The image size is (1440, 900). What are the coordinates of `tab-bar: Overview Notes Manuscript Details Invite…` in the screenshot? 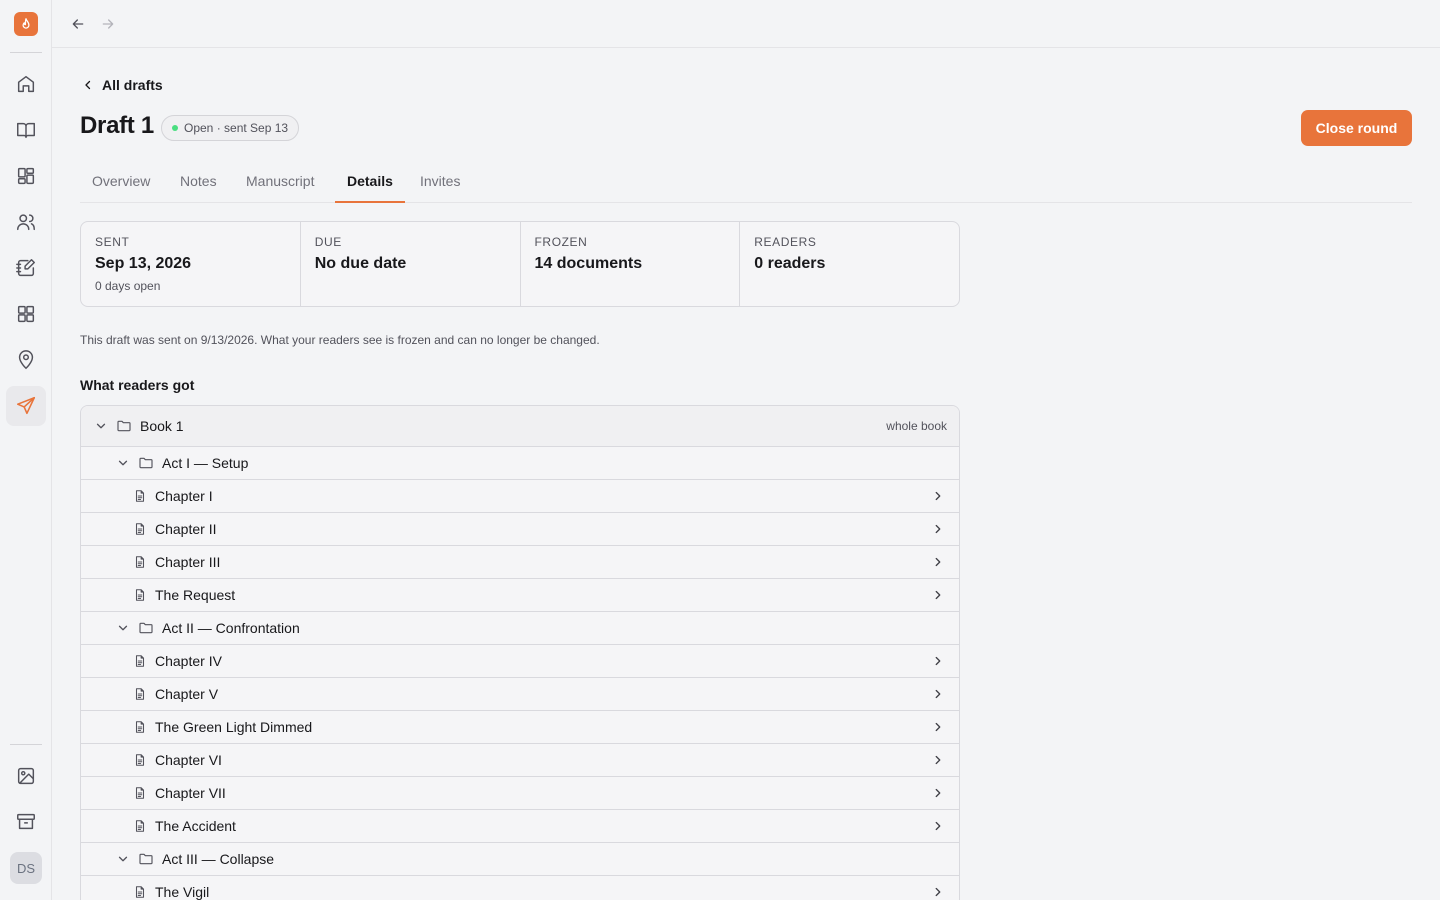 It's located at (746, 185).